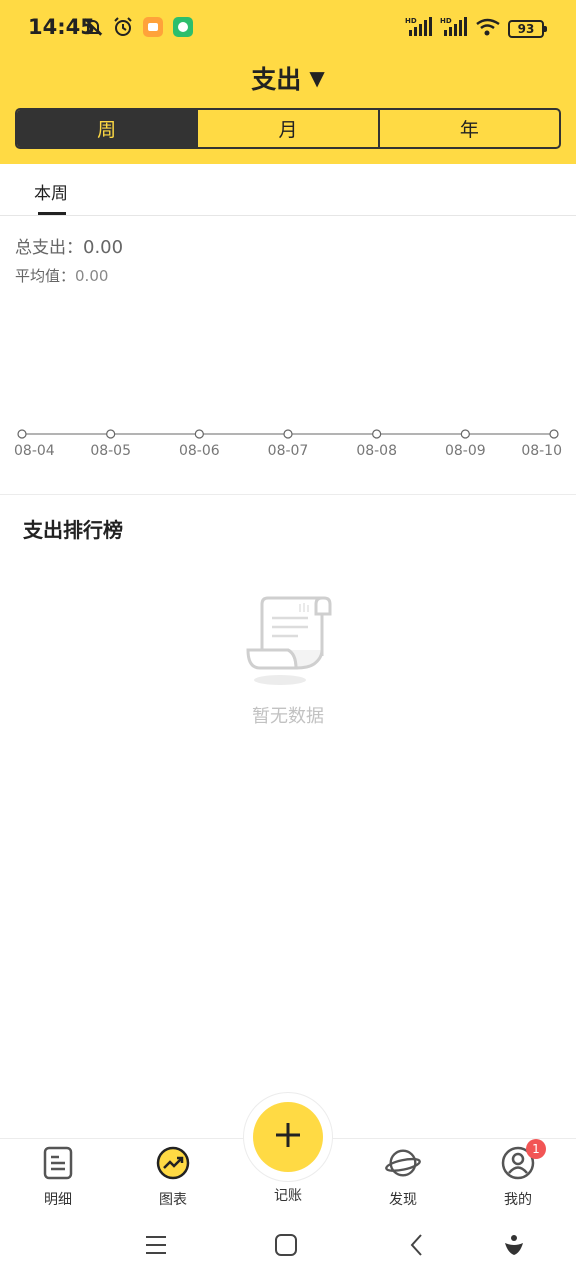 Image resolution: width=576 pixels, height=1280 pixels. What do you see at coordinates (173, 1163) in the screenshot?
I see `chart-icon` at bounding box center [173, 1163].